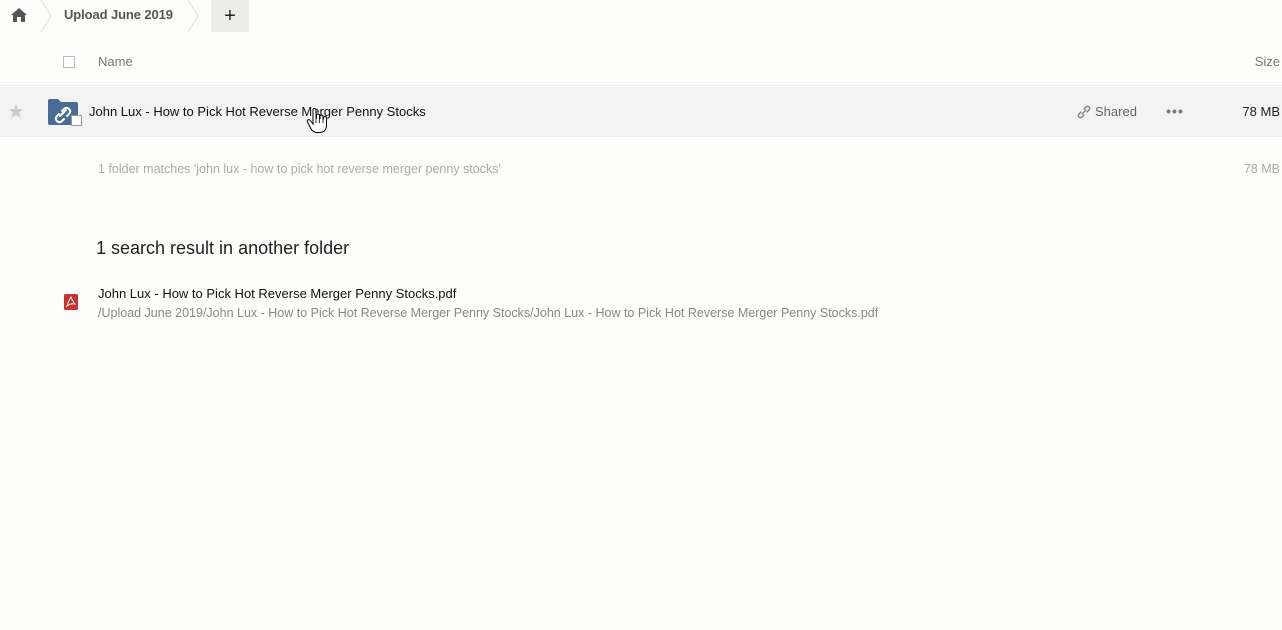  Describe the element at coordinates (641, 62) in the screenshot. I see `file-list-header: Name Size` at that location.